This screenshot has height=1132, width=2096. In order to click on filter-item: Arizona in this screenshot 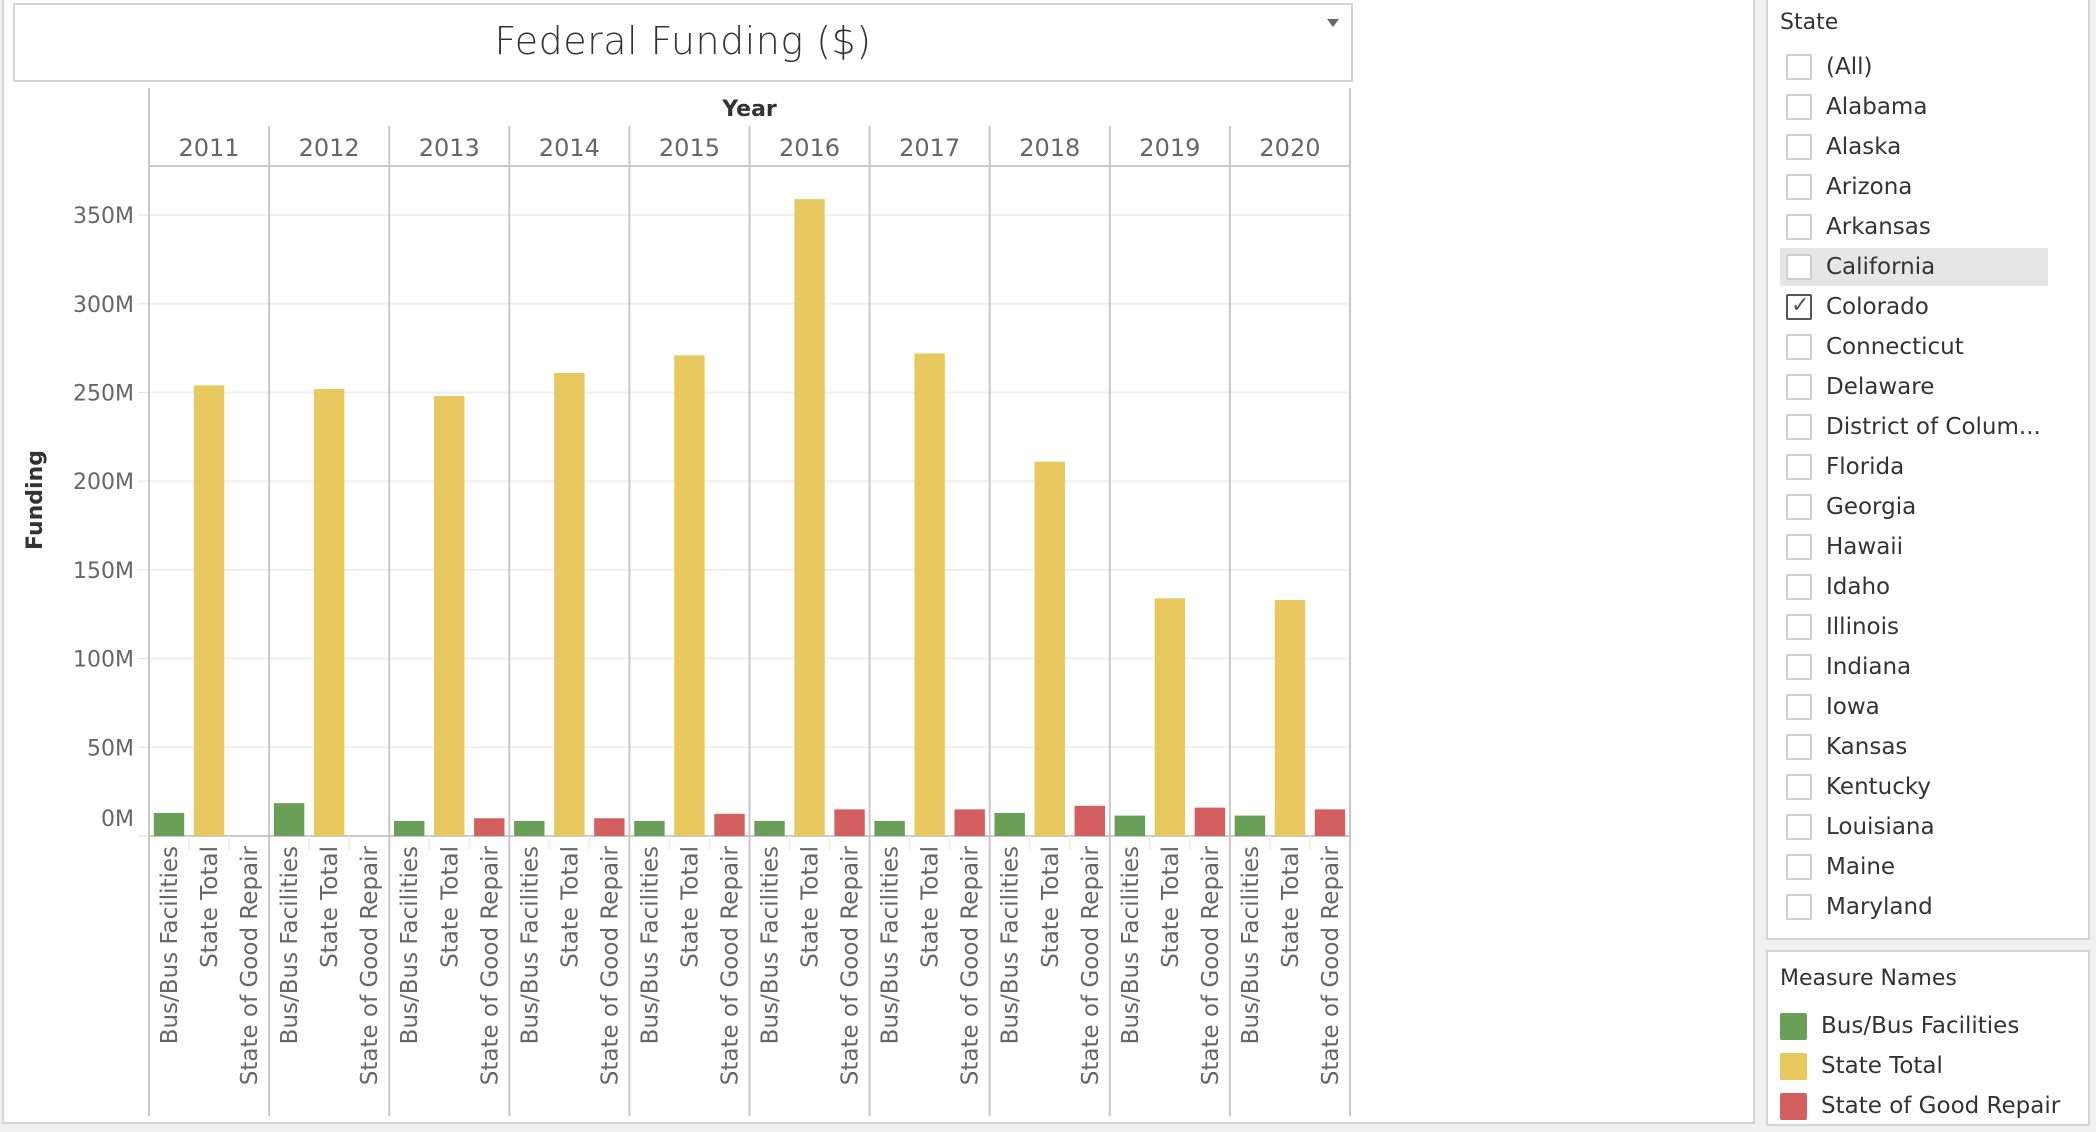, I will do `click(1917, 187)`.